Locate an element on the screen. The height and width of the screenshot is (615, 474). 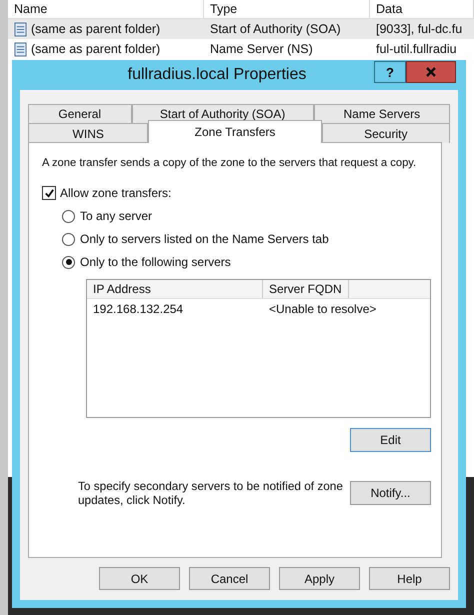
tab: WINS is located at coordinates (88, 133).